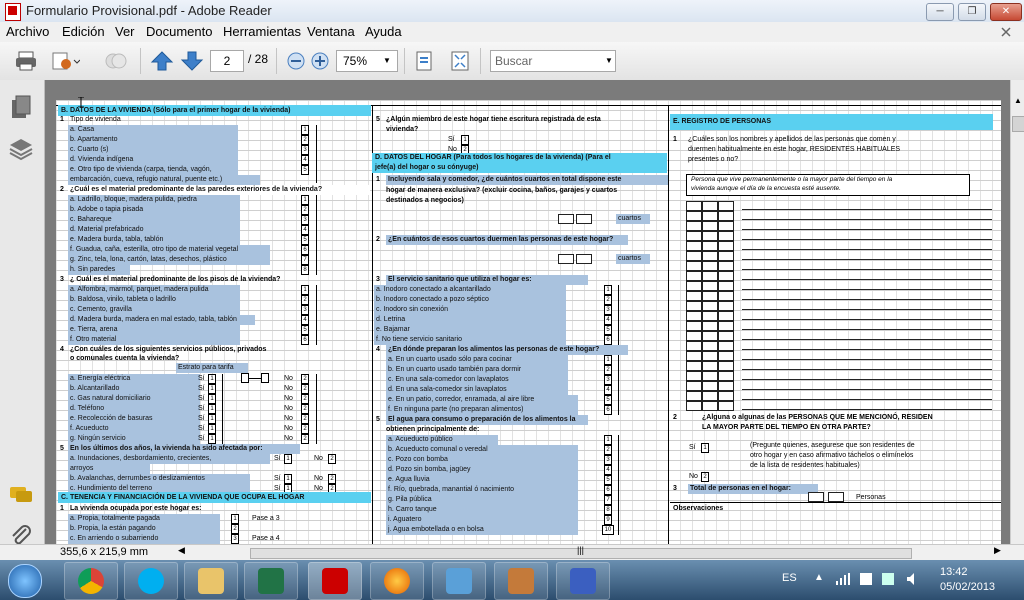  I want to click on chrome-icon, so click(91, 581).